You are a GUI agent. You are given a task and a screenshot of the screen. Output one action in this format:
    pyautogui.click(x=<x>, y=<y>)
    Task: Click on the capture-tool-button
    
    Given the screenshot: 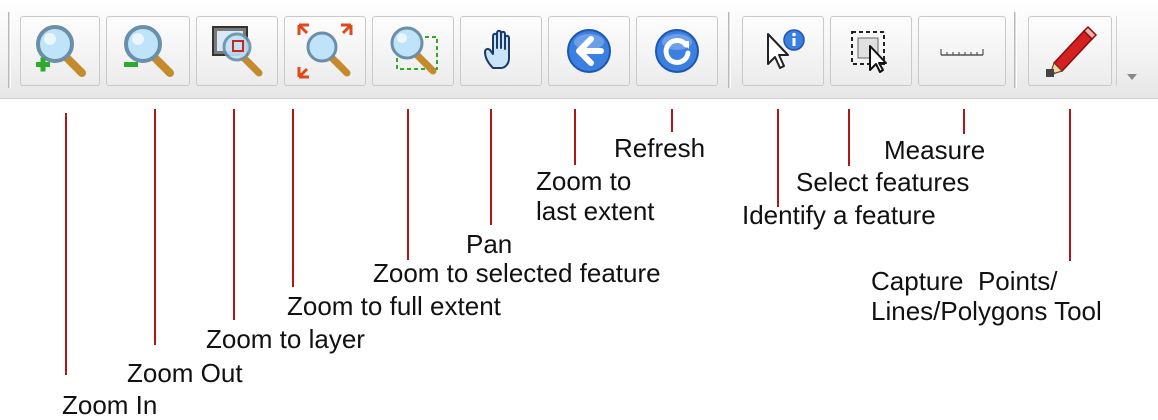 What is the action you would take?
    pyautogui.click(x=1070, y=51)
    